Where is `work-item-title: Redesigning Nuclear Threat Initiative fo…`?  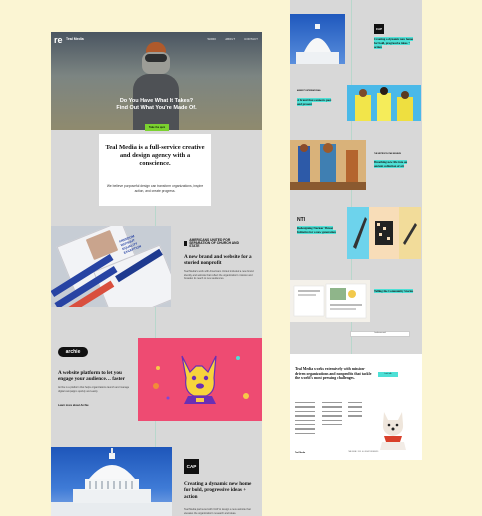 work-item-title: Redesigning Nuclear Threat Initiative fo… is located at coordinates (320, 230).